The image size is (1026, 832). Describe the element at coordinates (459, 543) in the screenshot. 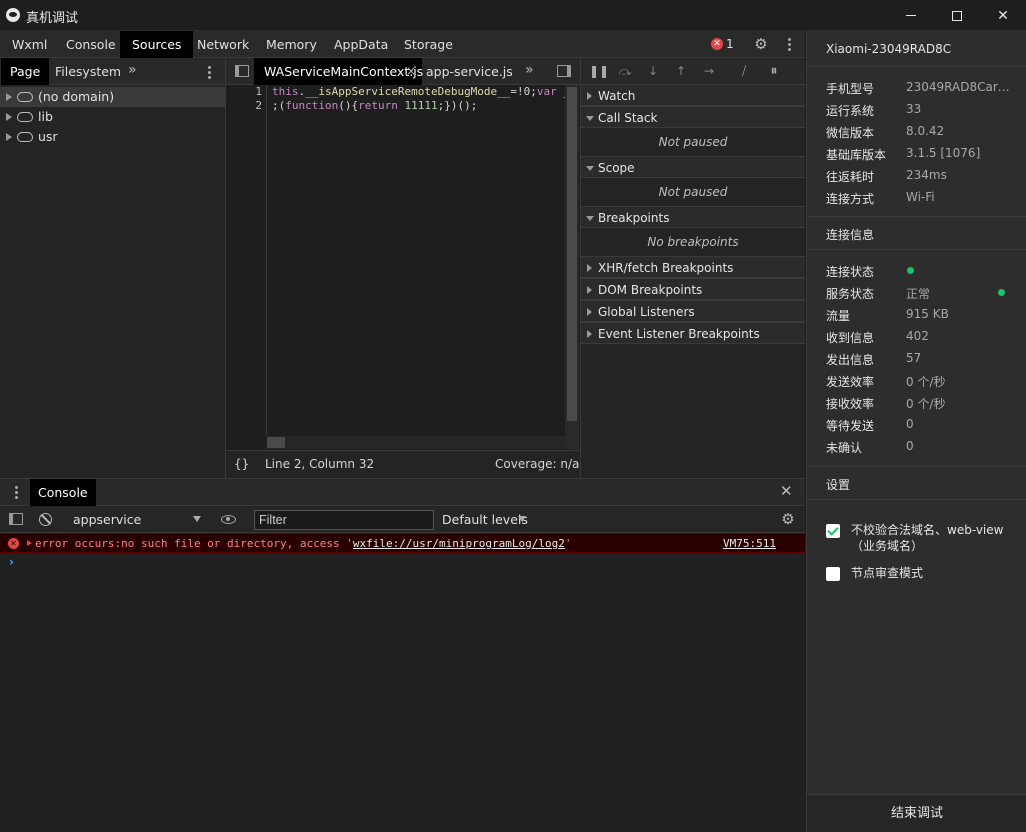

I see `error-file-link: wxfile://usr/miniprogramLog/log2` at that location.